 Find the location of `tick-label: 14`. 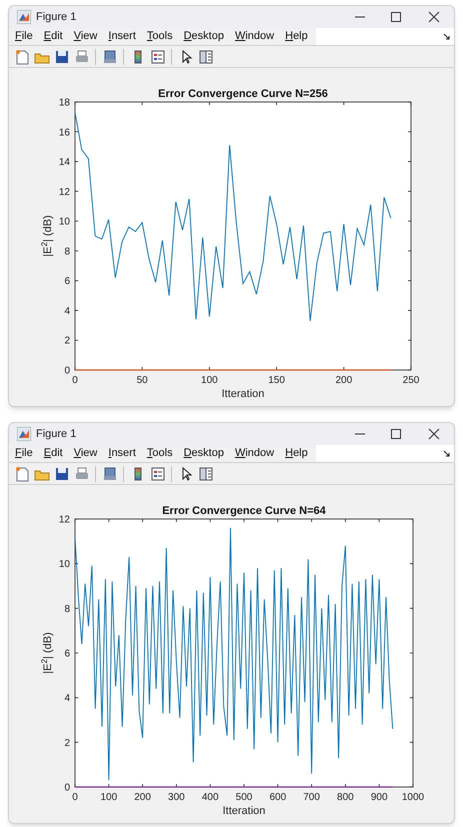

tick-label: 14 is located at coordinates (64, 162).